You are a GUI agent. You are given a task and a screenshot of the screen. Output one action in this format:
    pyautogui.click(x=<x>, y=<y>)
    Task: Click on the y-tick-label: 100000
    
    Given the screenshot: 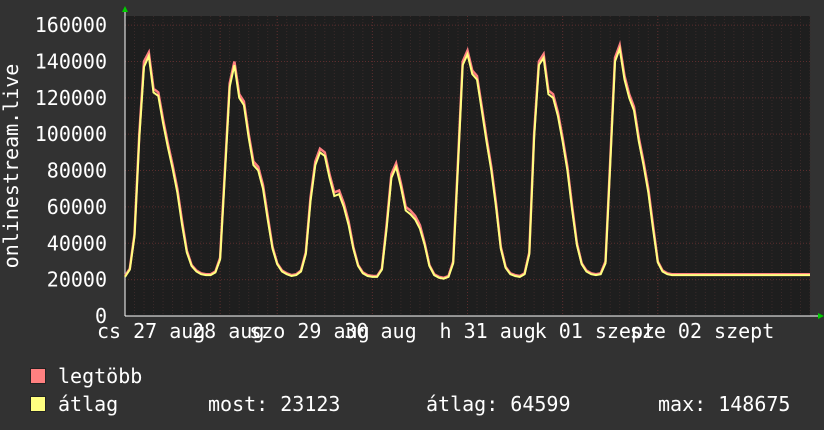 What is the action you would take?
    pyautogui.click(x=71, y=134)
    